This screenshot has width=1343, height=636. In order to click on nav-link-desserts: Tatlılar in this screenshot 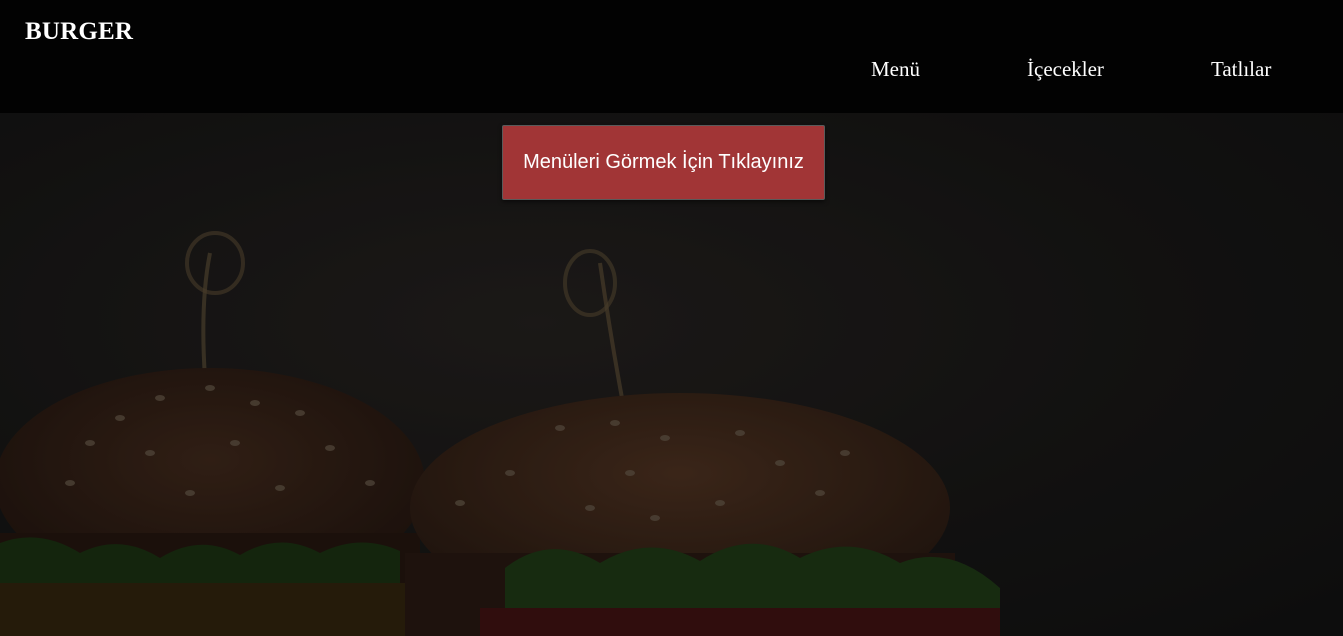, I will do `click(1241, 69)`.